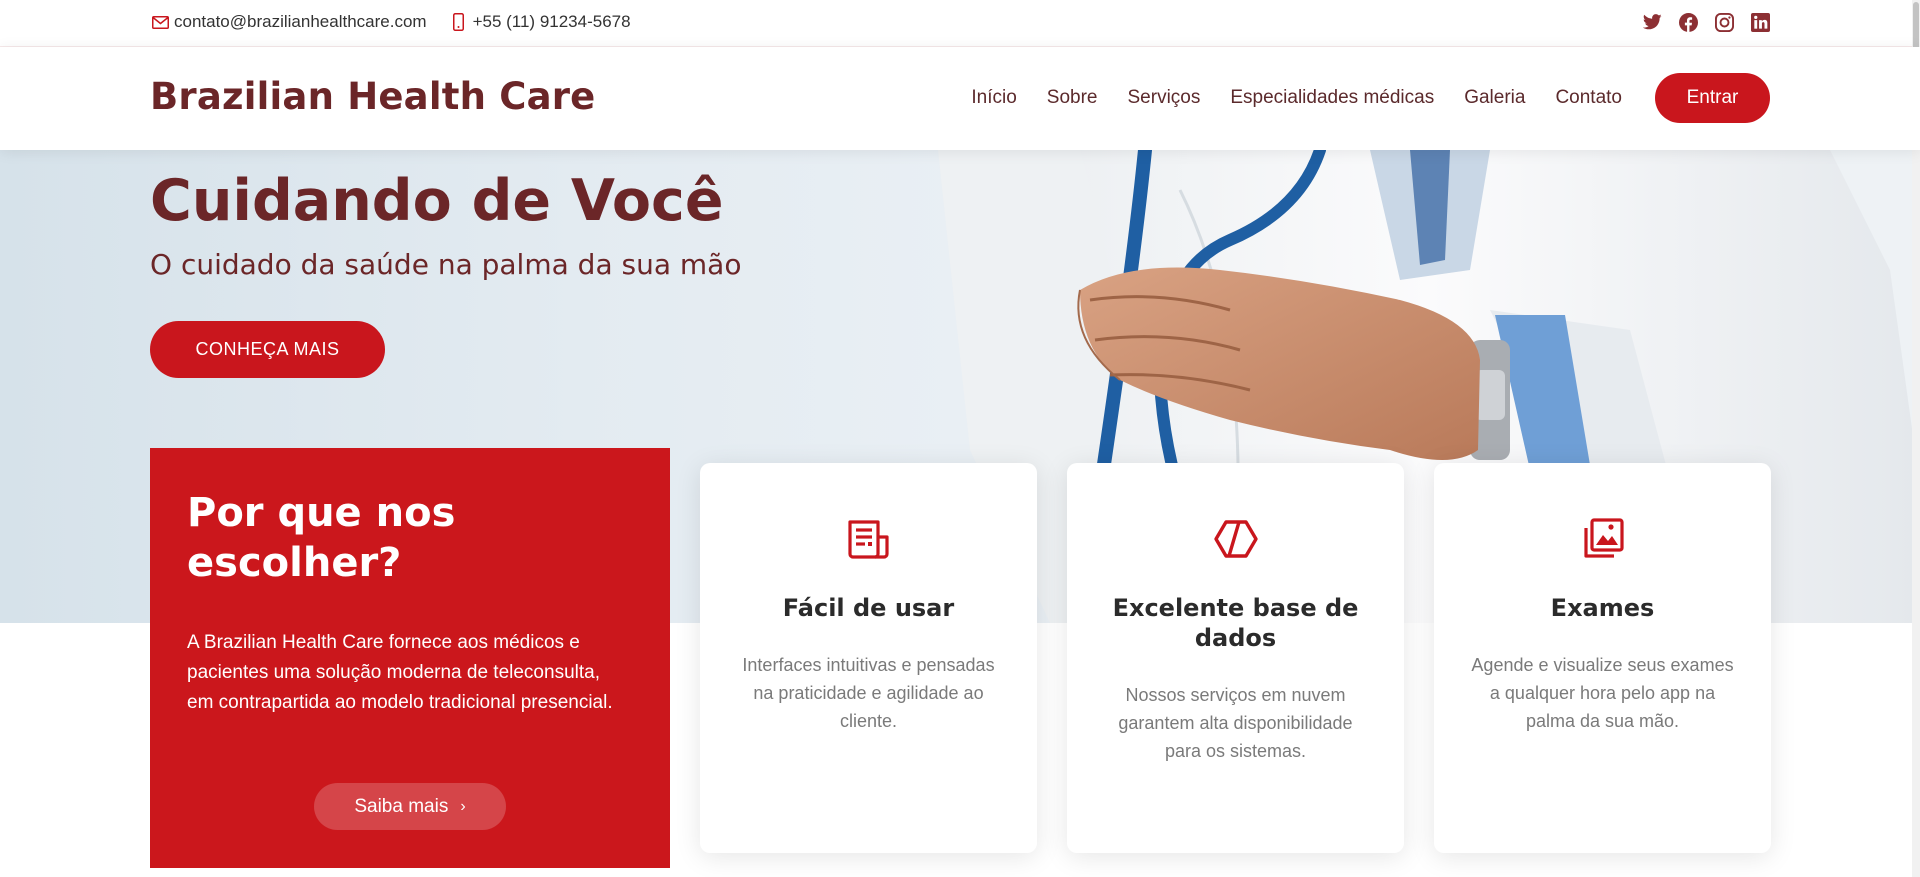 The image size is (1920, 877). What do you see at coordinates (868, 608) in the screenshot?
I see `feature-title: Fácil de usar` at bounding box center [868, 608].